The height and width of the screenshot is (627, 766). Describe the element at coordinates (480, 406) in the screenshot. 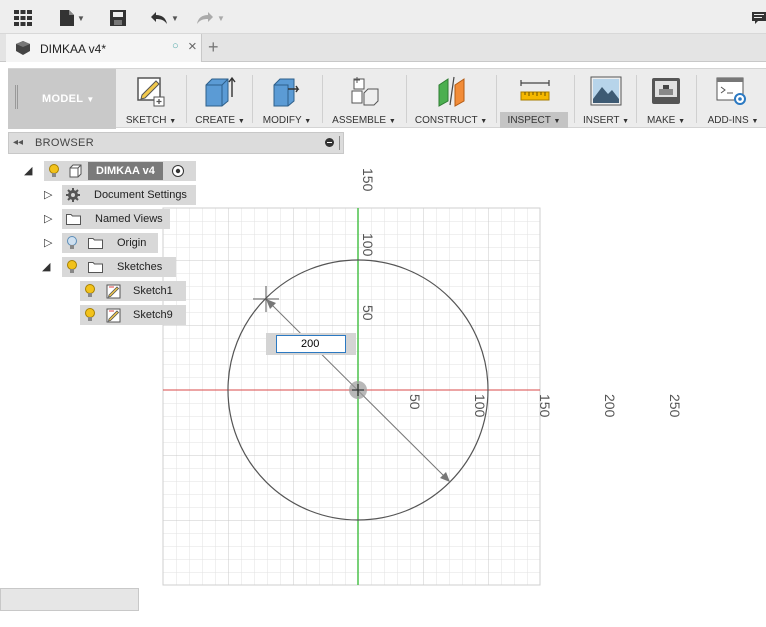

I see `ruler-label-h-100: 100` at that location.